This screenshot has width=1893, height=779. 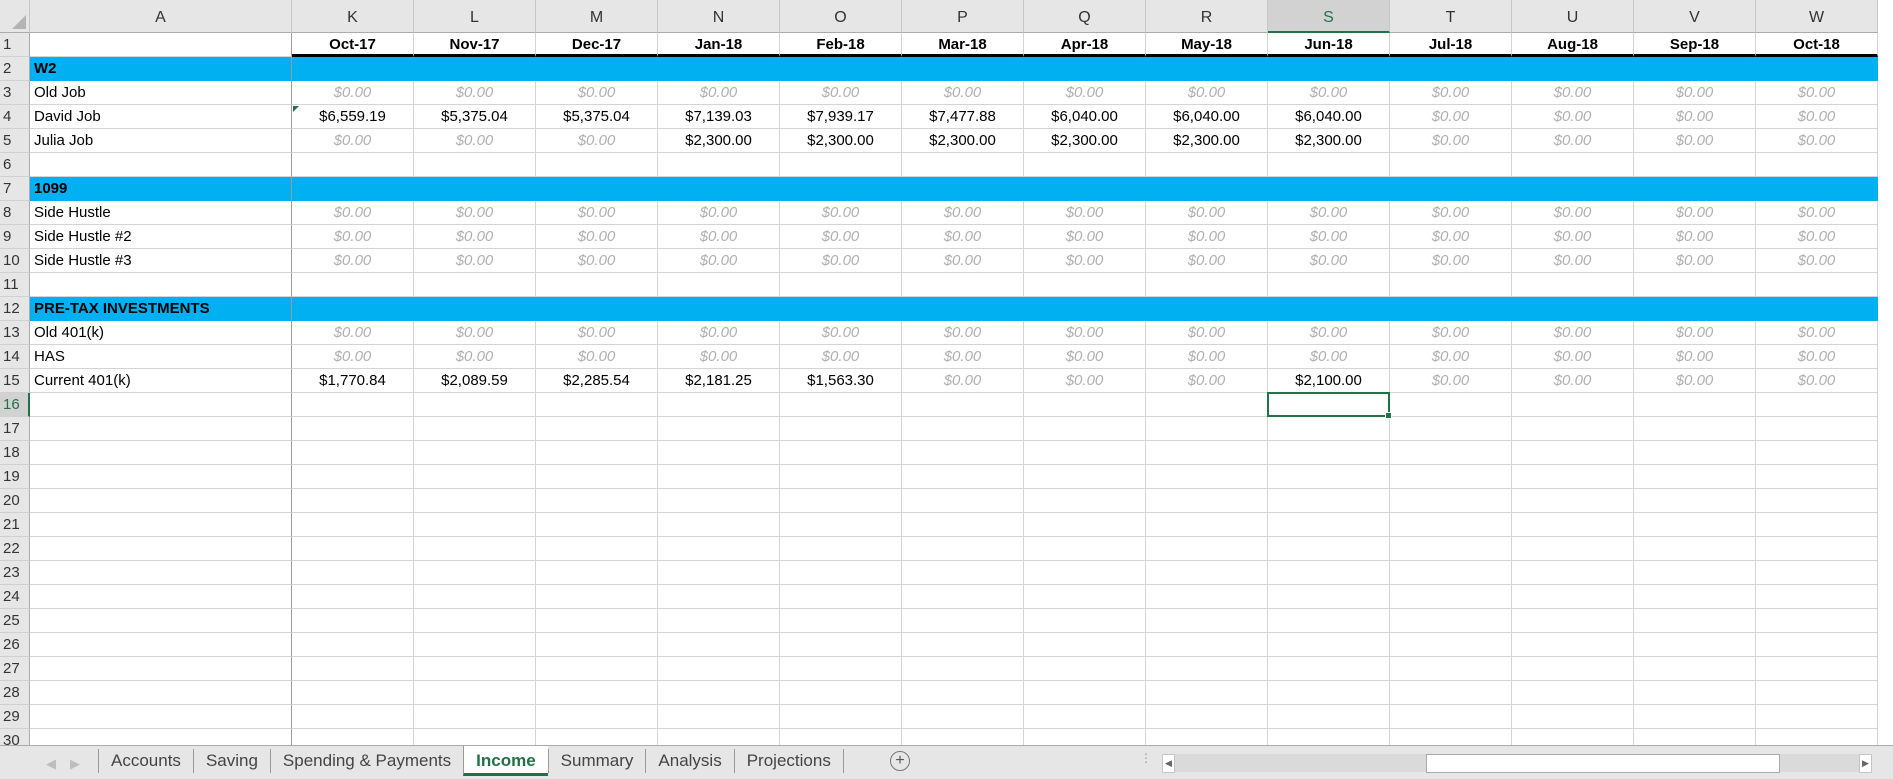 What do you see at coordinates (1329, 45) in the screenshot?
I see `month-header: Jun-18` at bounding box center [1329, 45].